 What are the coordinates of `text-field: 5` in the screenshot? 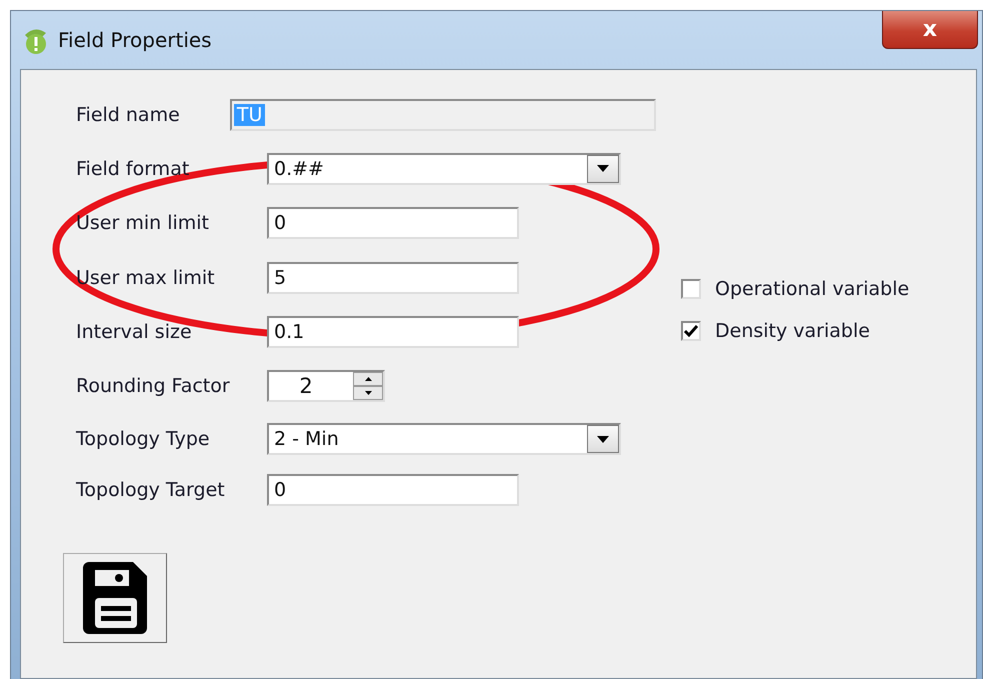 It's located at (393, 278).